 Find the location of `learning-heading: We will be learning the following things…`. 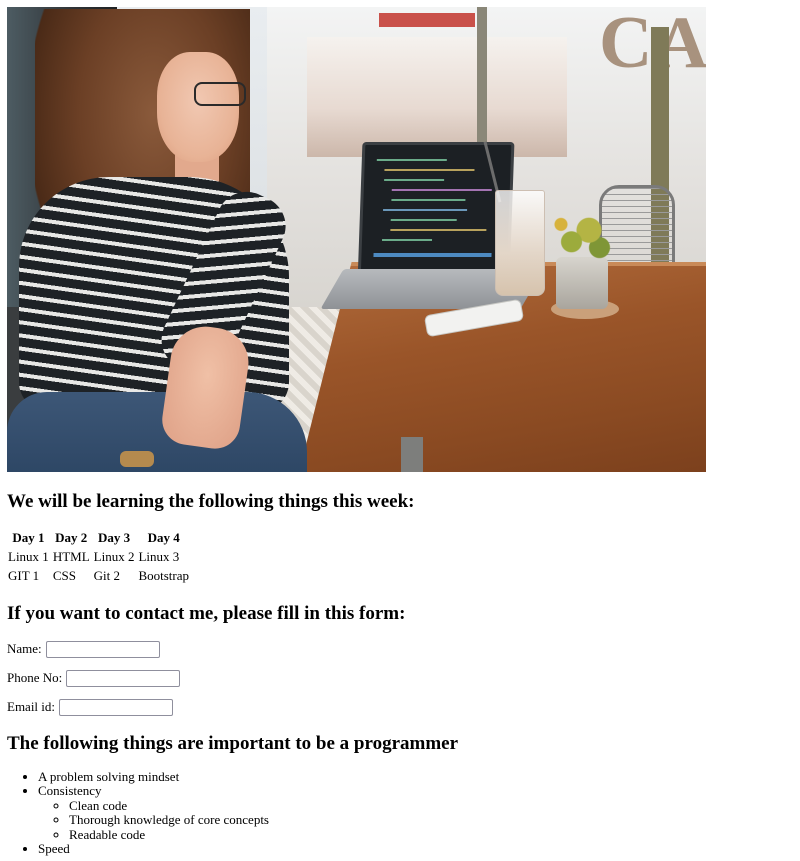

learning-heading: We will be learning the following things… is located at coordinates (211, 501).